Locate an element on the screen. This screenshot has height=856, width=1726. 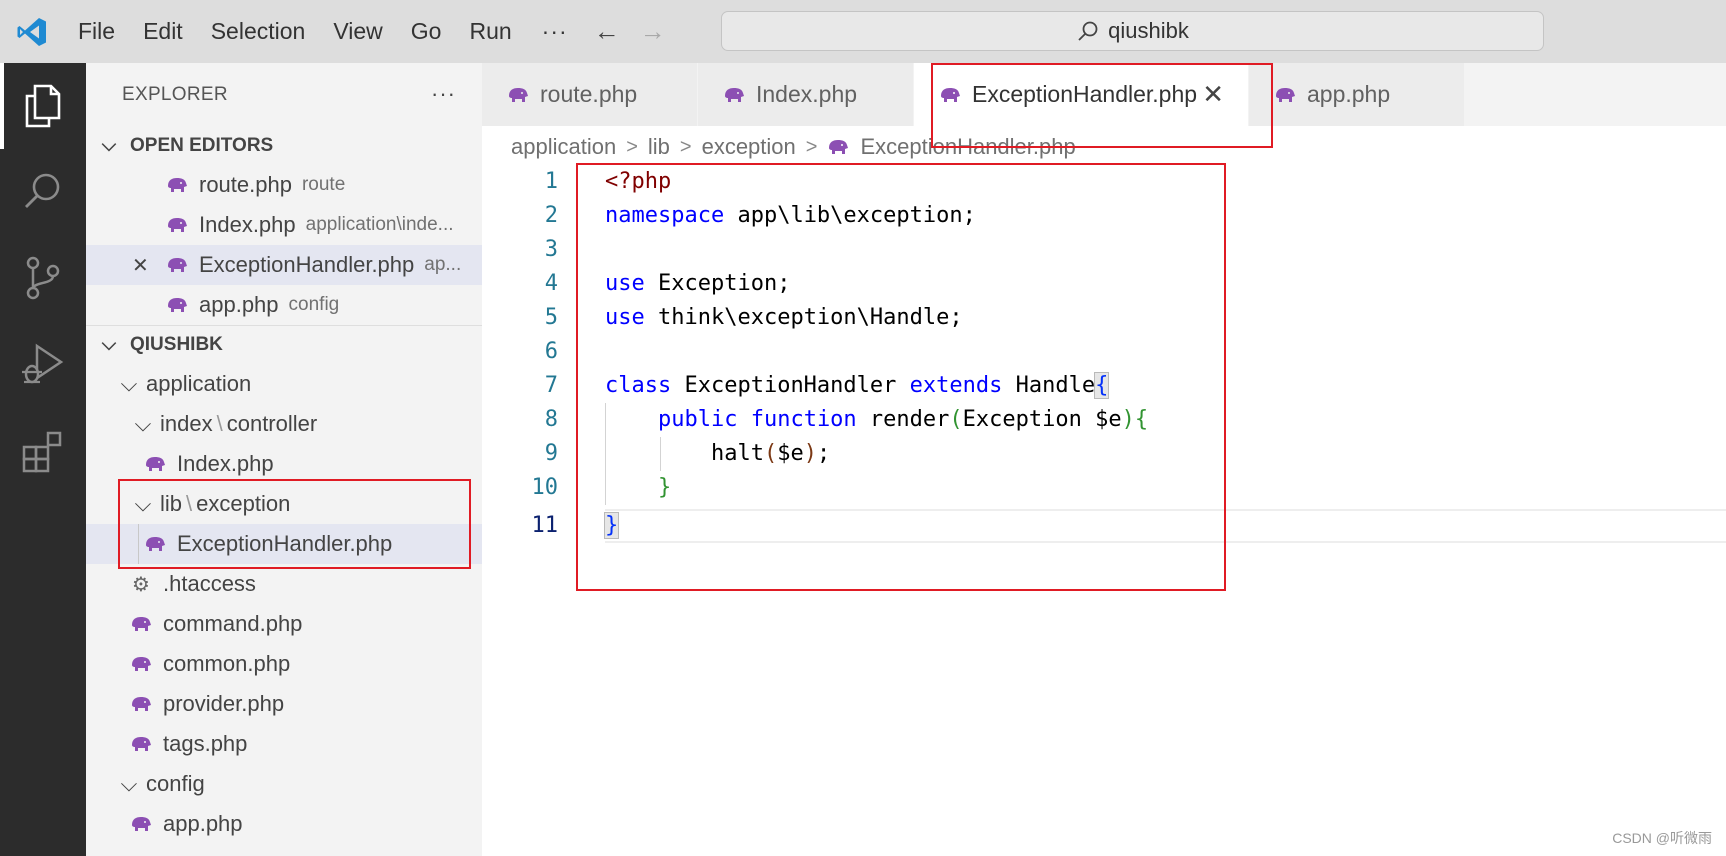
command-center-search: qiushibk is located at coordinates (1132, 31).